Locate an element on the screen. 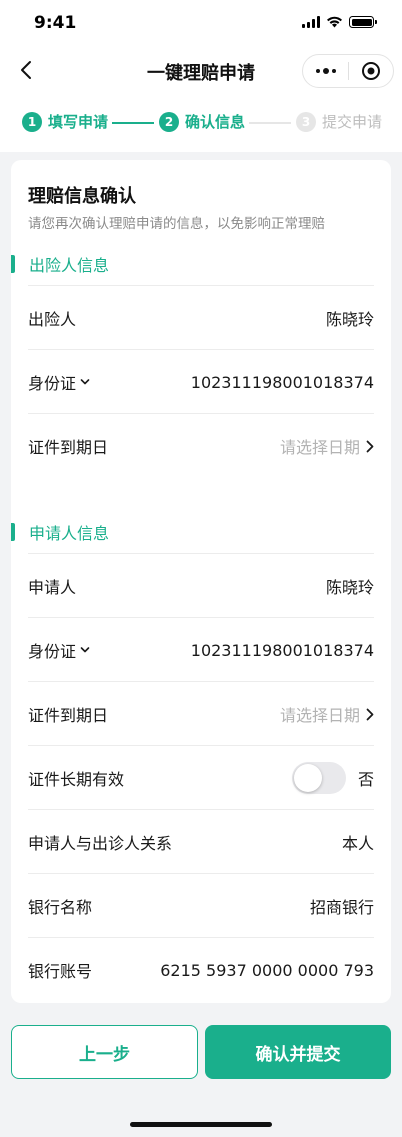  step-label: 确认信息 is located at coordinates (215, 122).